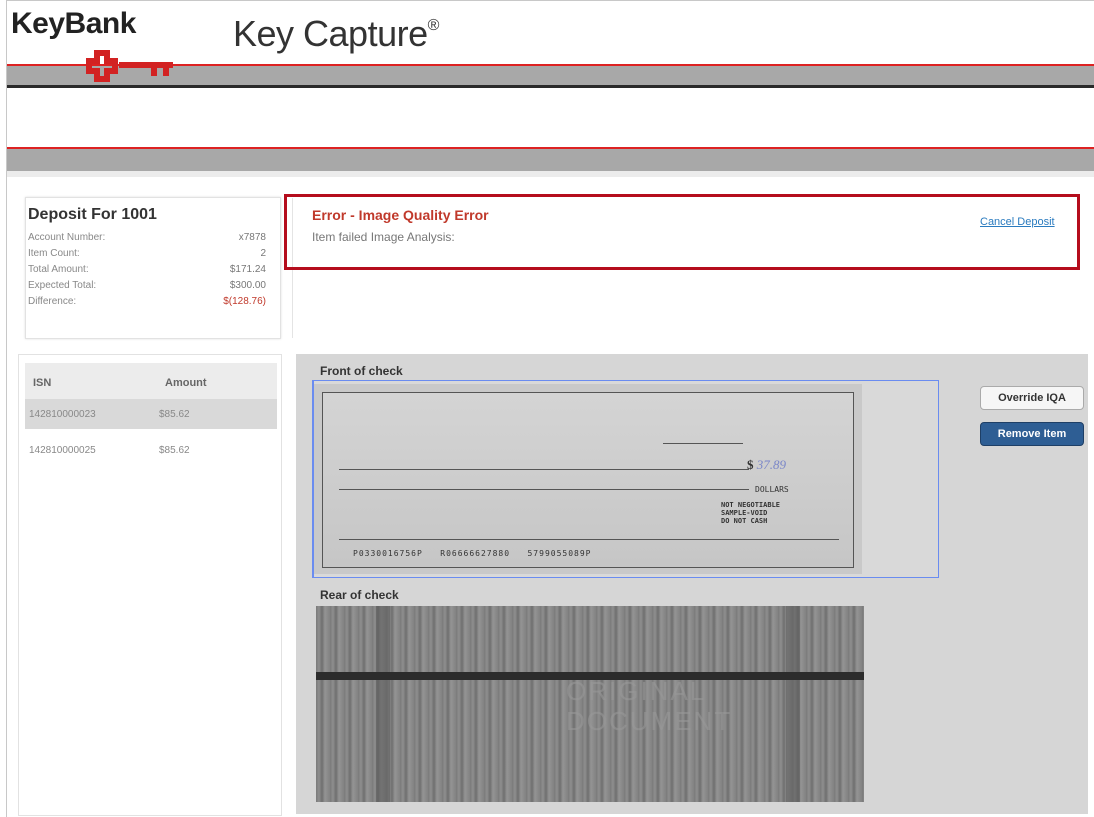 This screenshot has height=817, width=1094. I want to click on cancel-deposit-link: Cancel Deposit, so click(1017, 222).